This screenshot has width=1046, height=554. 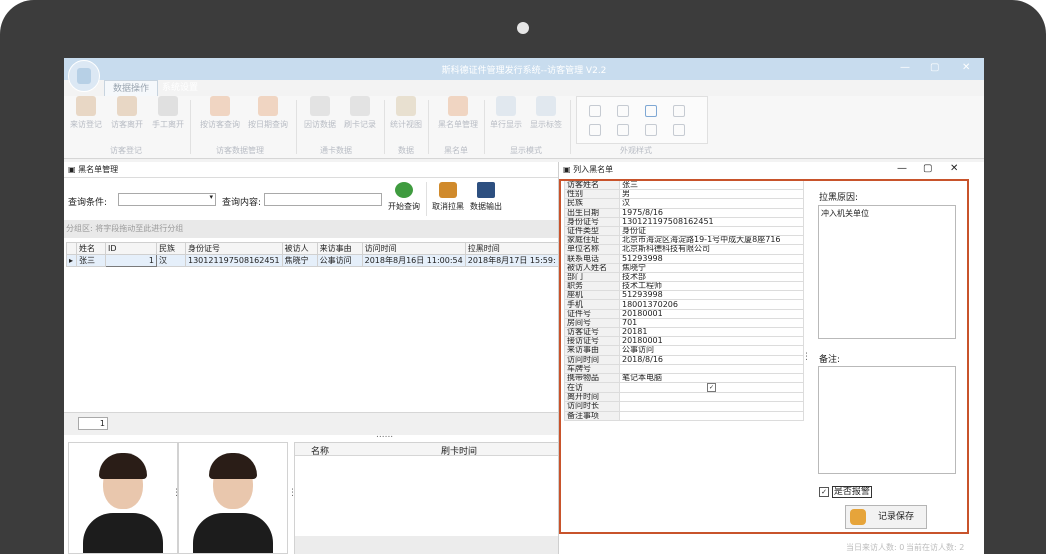 I want to click on group-label-stat: 数据, so click(x=406, y=150).